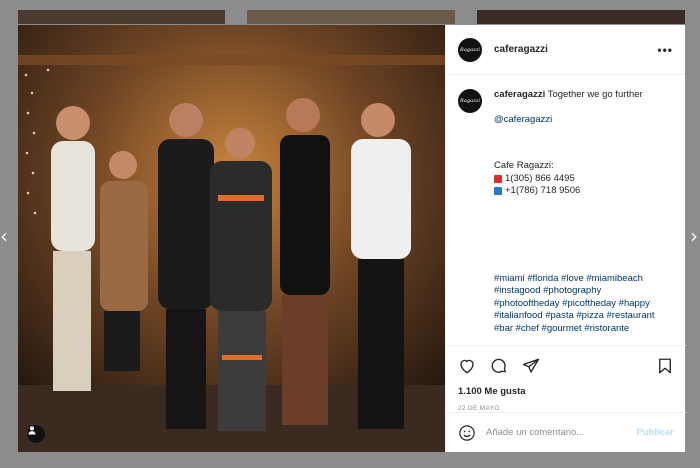 The width and height of the screenshot is (700, 468). I want to click on heart-icon, so click(467, 366).